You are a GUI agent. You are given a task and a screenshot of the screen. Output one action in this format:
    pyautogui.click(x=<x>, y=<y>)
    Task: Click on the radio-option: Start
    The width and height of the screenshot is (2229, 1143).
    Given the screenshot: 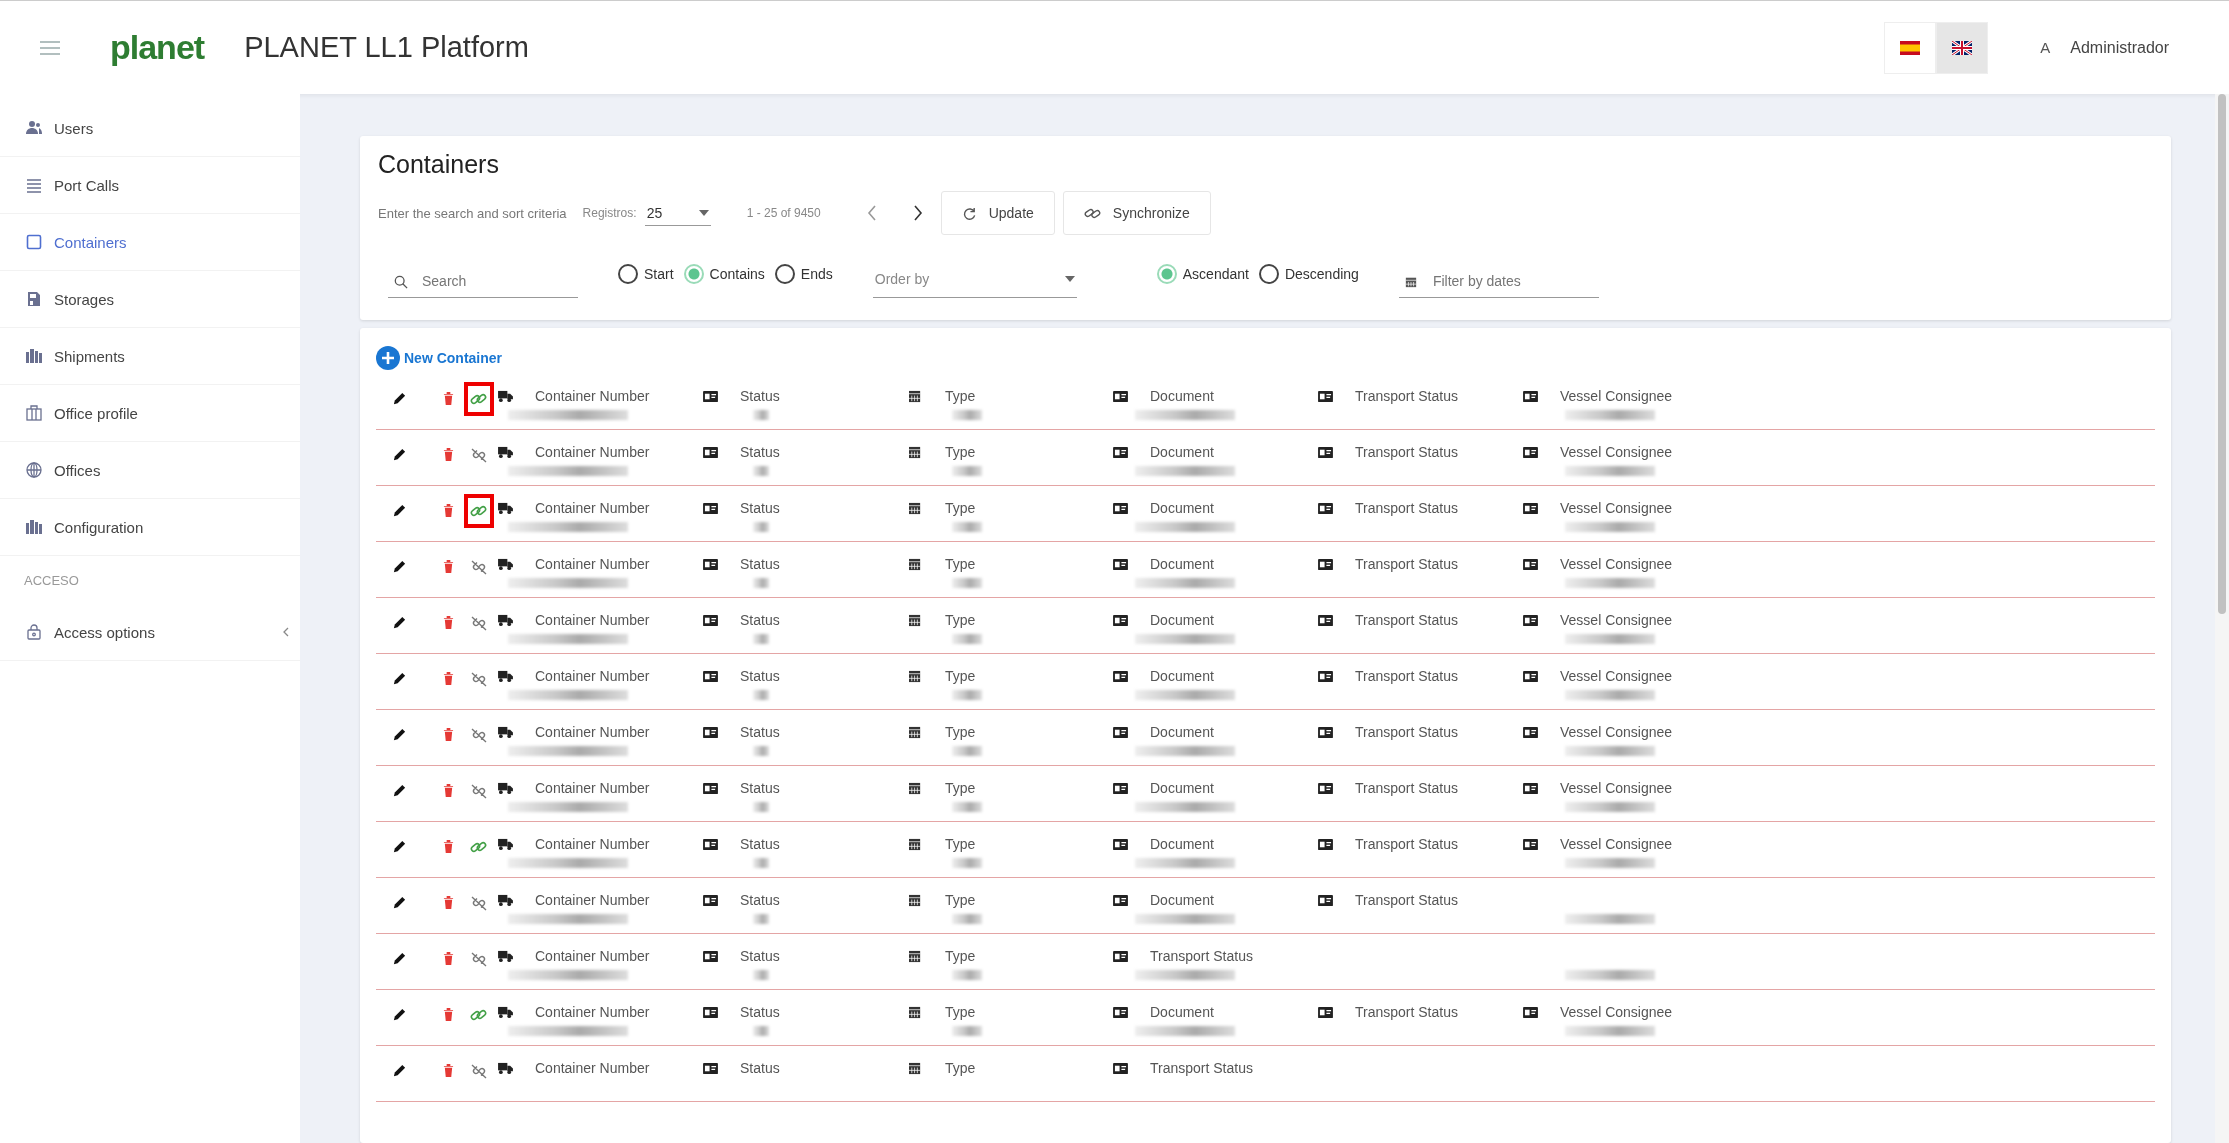 What is the action you would take?
    pyautogui.click(x=646, y=274)
    